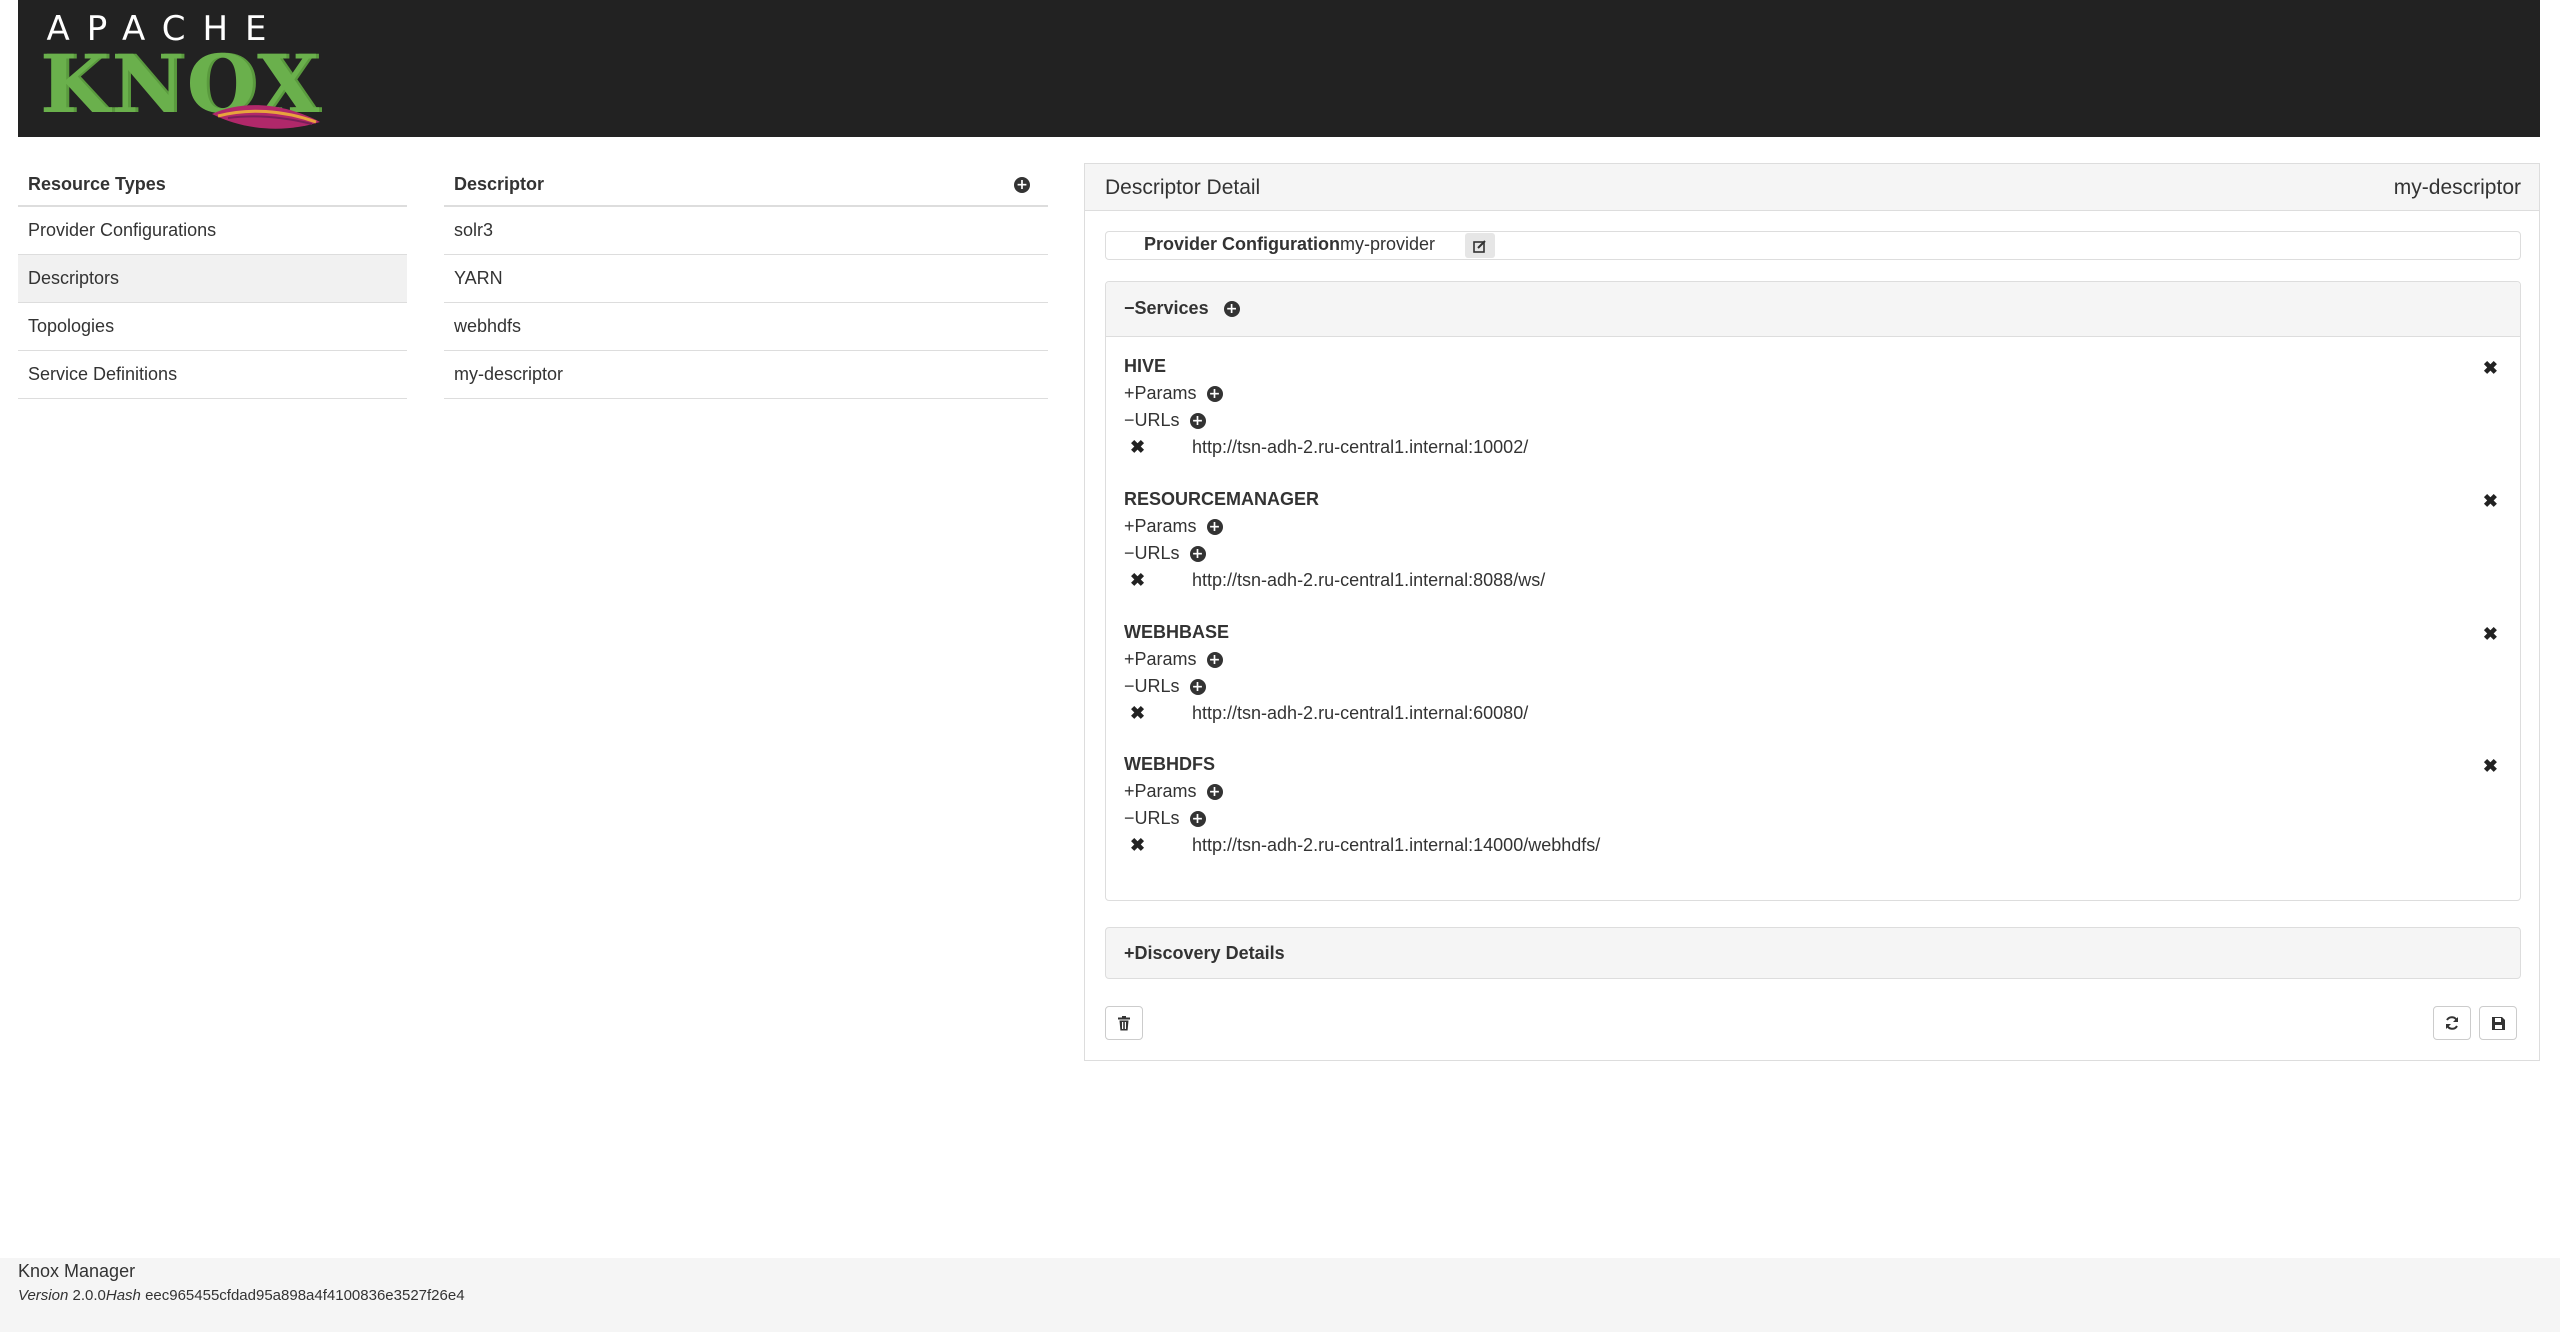 The width and height of the screenshot is (2560, 1332). I want to click on descriptor-item-yarn: YARN, so click(746, 279).